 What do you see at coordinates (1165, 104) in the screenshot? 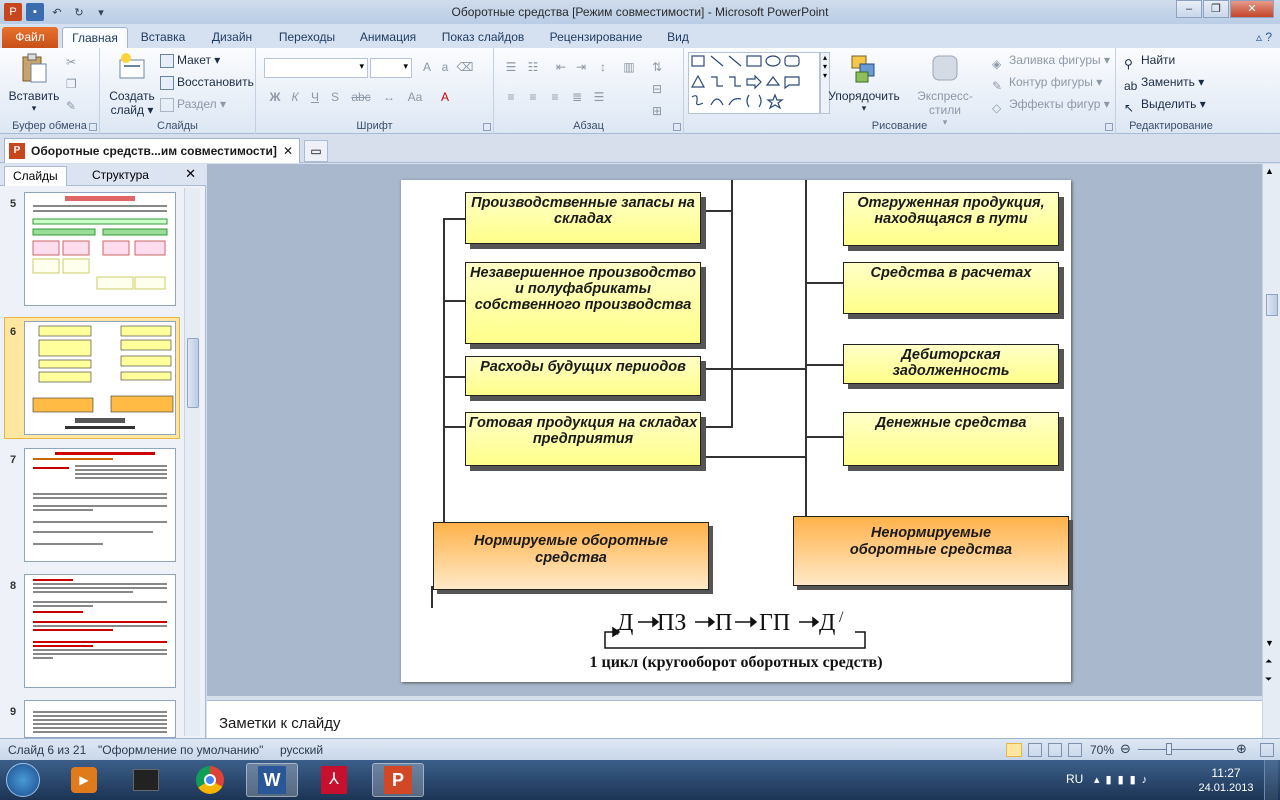
I see `select-button: ↖ Выделить ▾` at bounding box center [1165, 104].